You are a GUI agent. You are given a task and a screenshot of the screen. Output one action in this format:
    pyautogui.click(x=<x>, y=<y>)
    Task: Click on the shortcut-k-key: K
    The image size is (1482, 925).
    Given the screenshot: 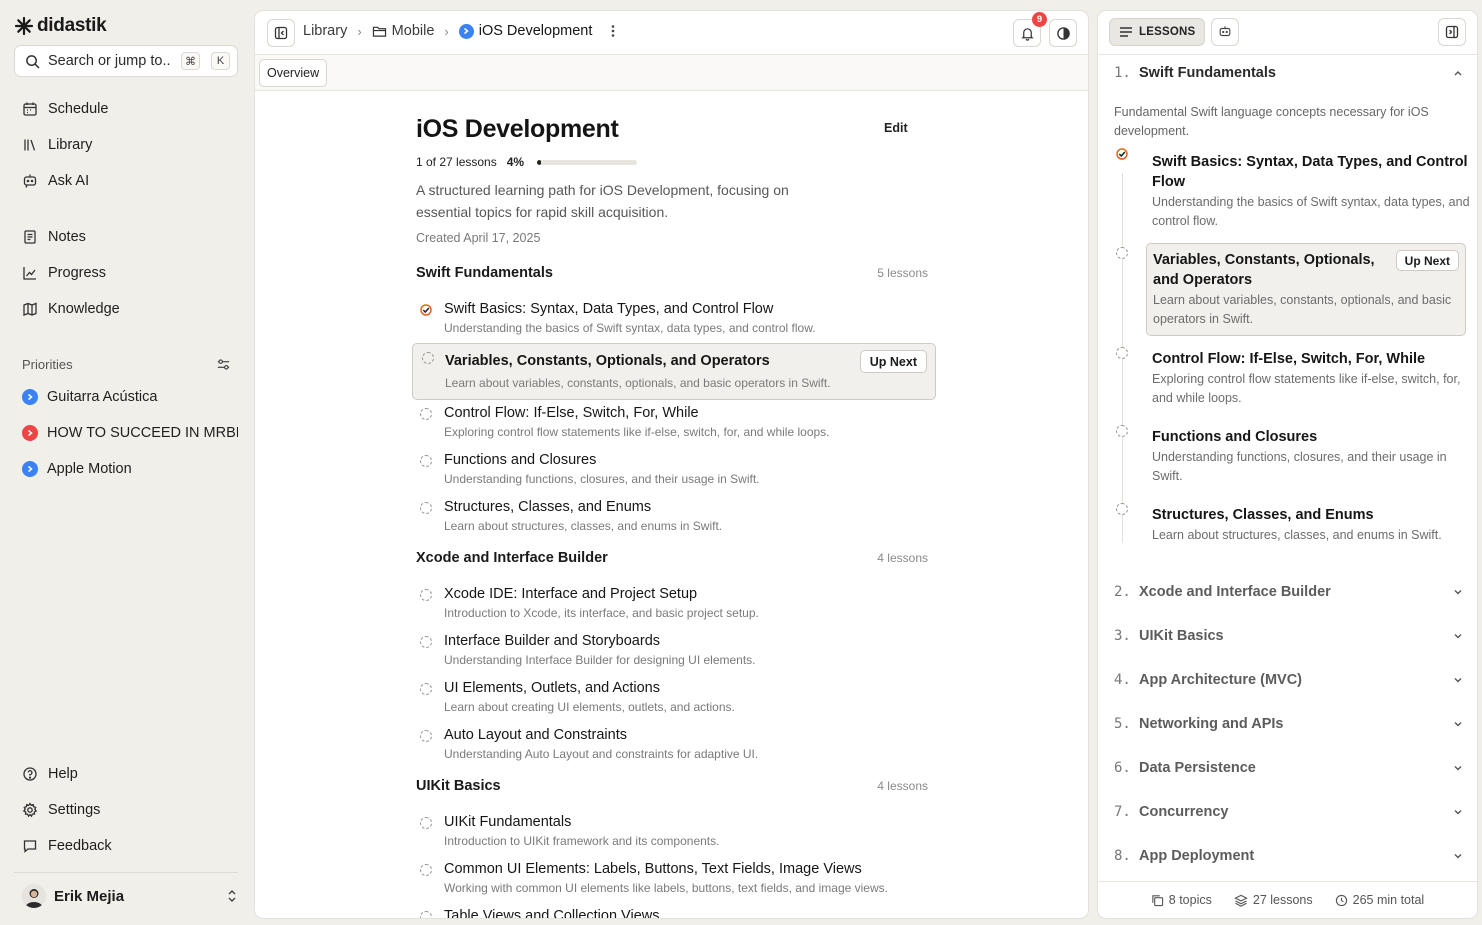 What is the action you would take?
    pyautogui.click(x=220, y=61)
    